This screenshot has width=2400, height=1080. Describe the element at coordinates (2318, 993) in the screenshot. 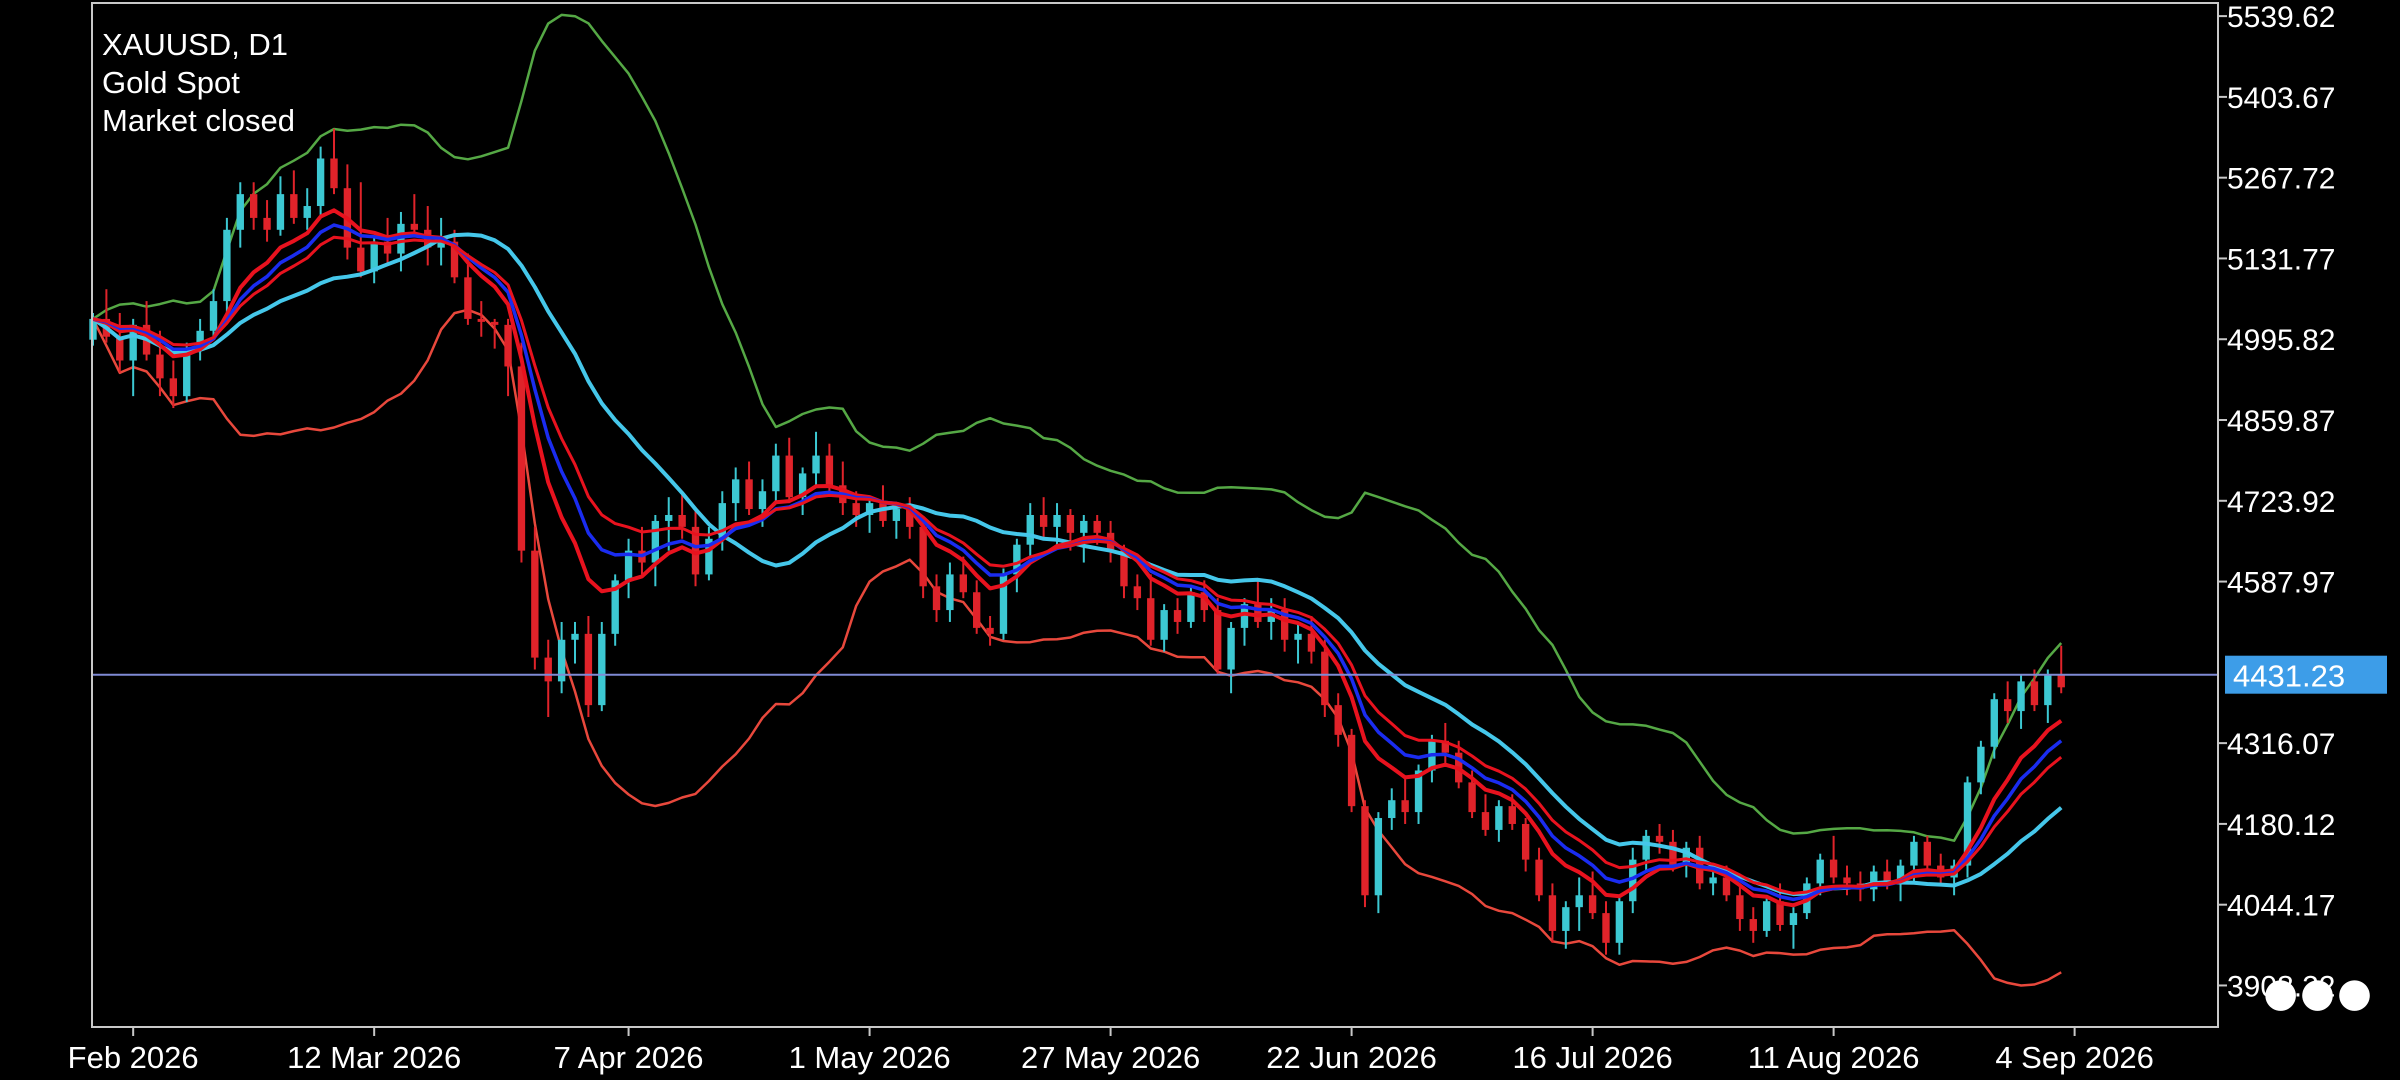

I see `ellipsis-icon: ●●●` at that location.